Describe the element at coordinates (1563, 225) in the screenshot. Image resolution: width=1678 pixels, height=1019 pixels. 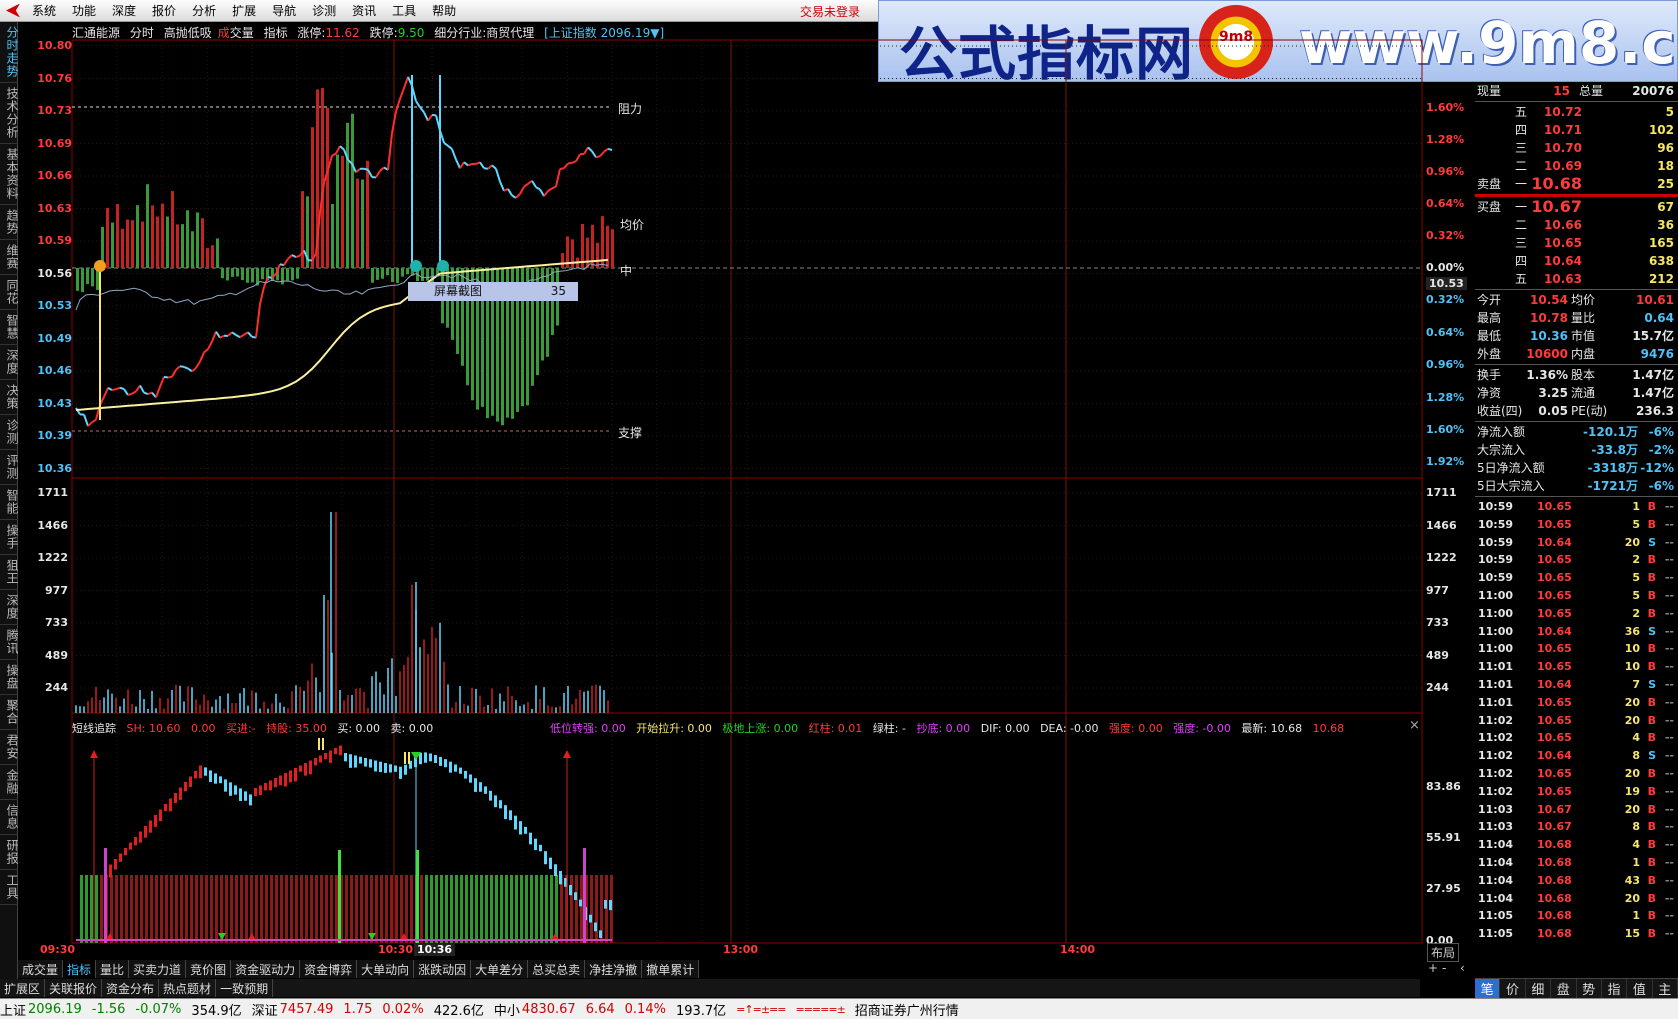
I see `level-price: 10.66` at that location.